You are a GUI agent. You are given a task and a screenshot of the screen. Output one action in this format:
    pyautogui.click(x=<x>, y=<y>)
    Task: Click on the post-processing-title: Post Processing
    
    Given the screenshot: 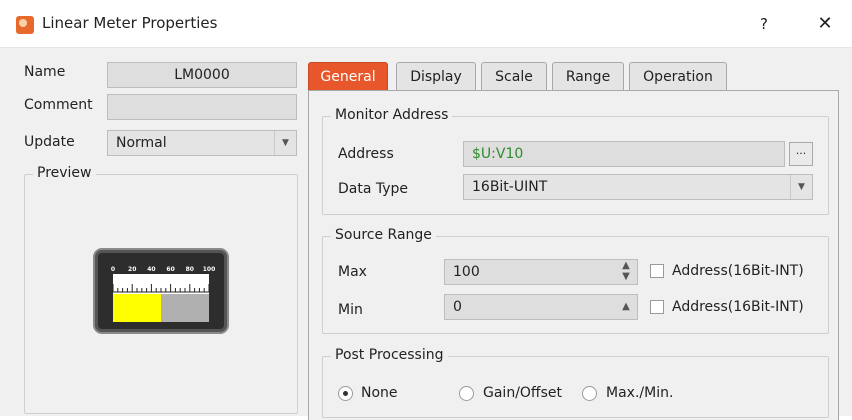 What is the action you would take?
    pyautogui.click(x=389, y=355)
    